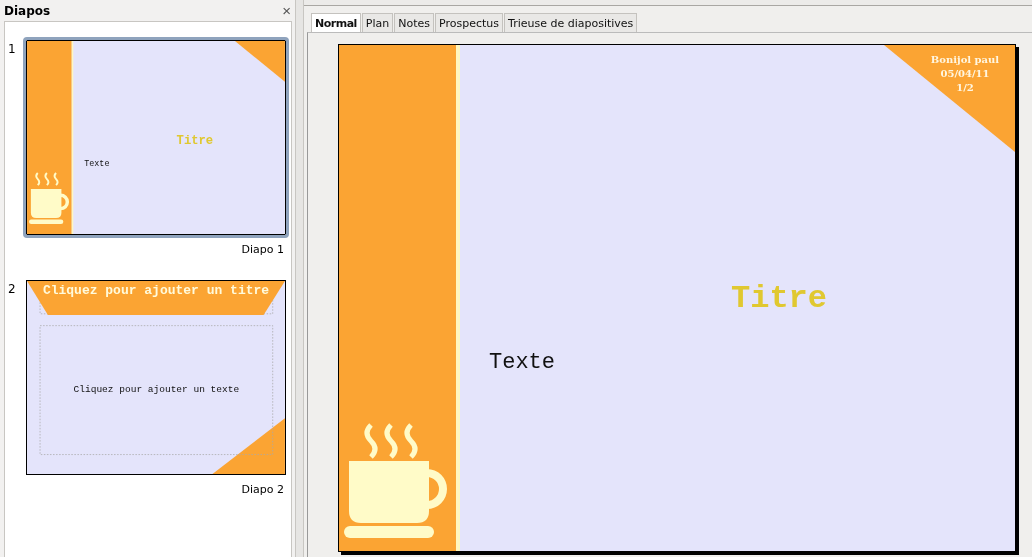 The height and width of the screenshot is (557, 1032). Describe the element at coordinates (12, 289) in the screenshot. I see `slide-number: 2` at that location.